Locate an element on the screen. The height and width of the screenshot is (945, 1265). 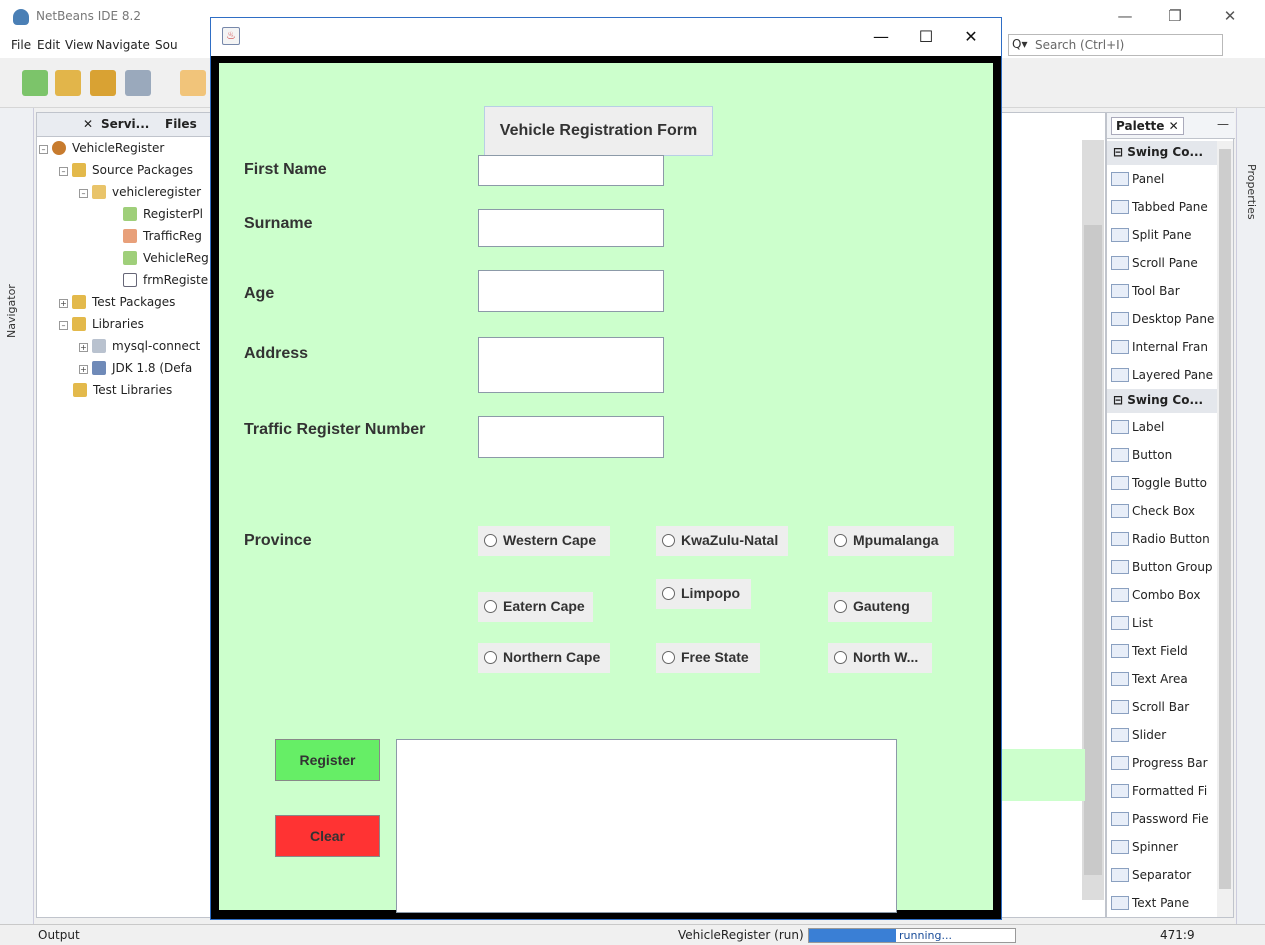
tree-item: + Test Packages is located at coordinates (117, 305).